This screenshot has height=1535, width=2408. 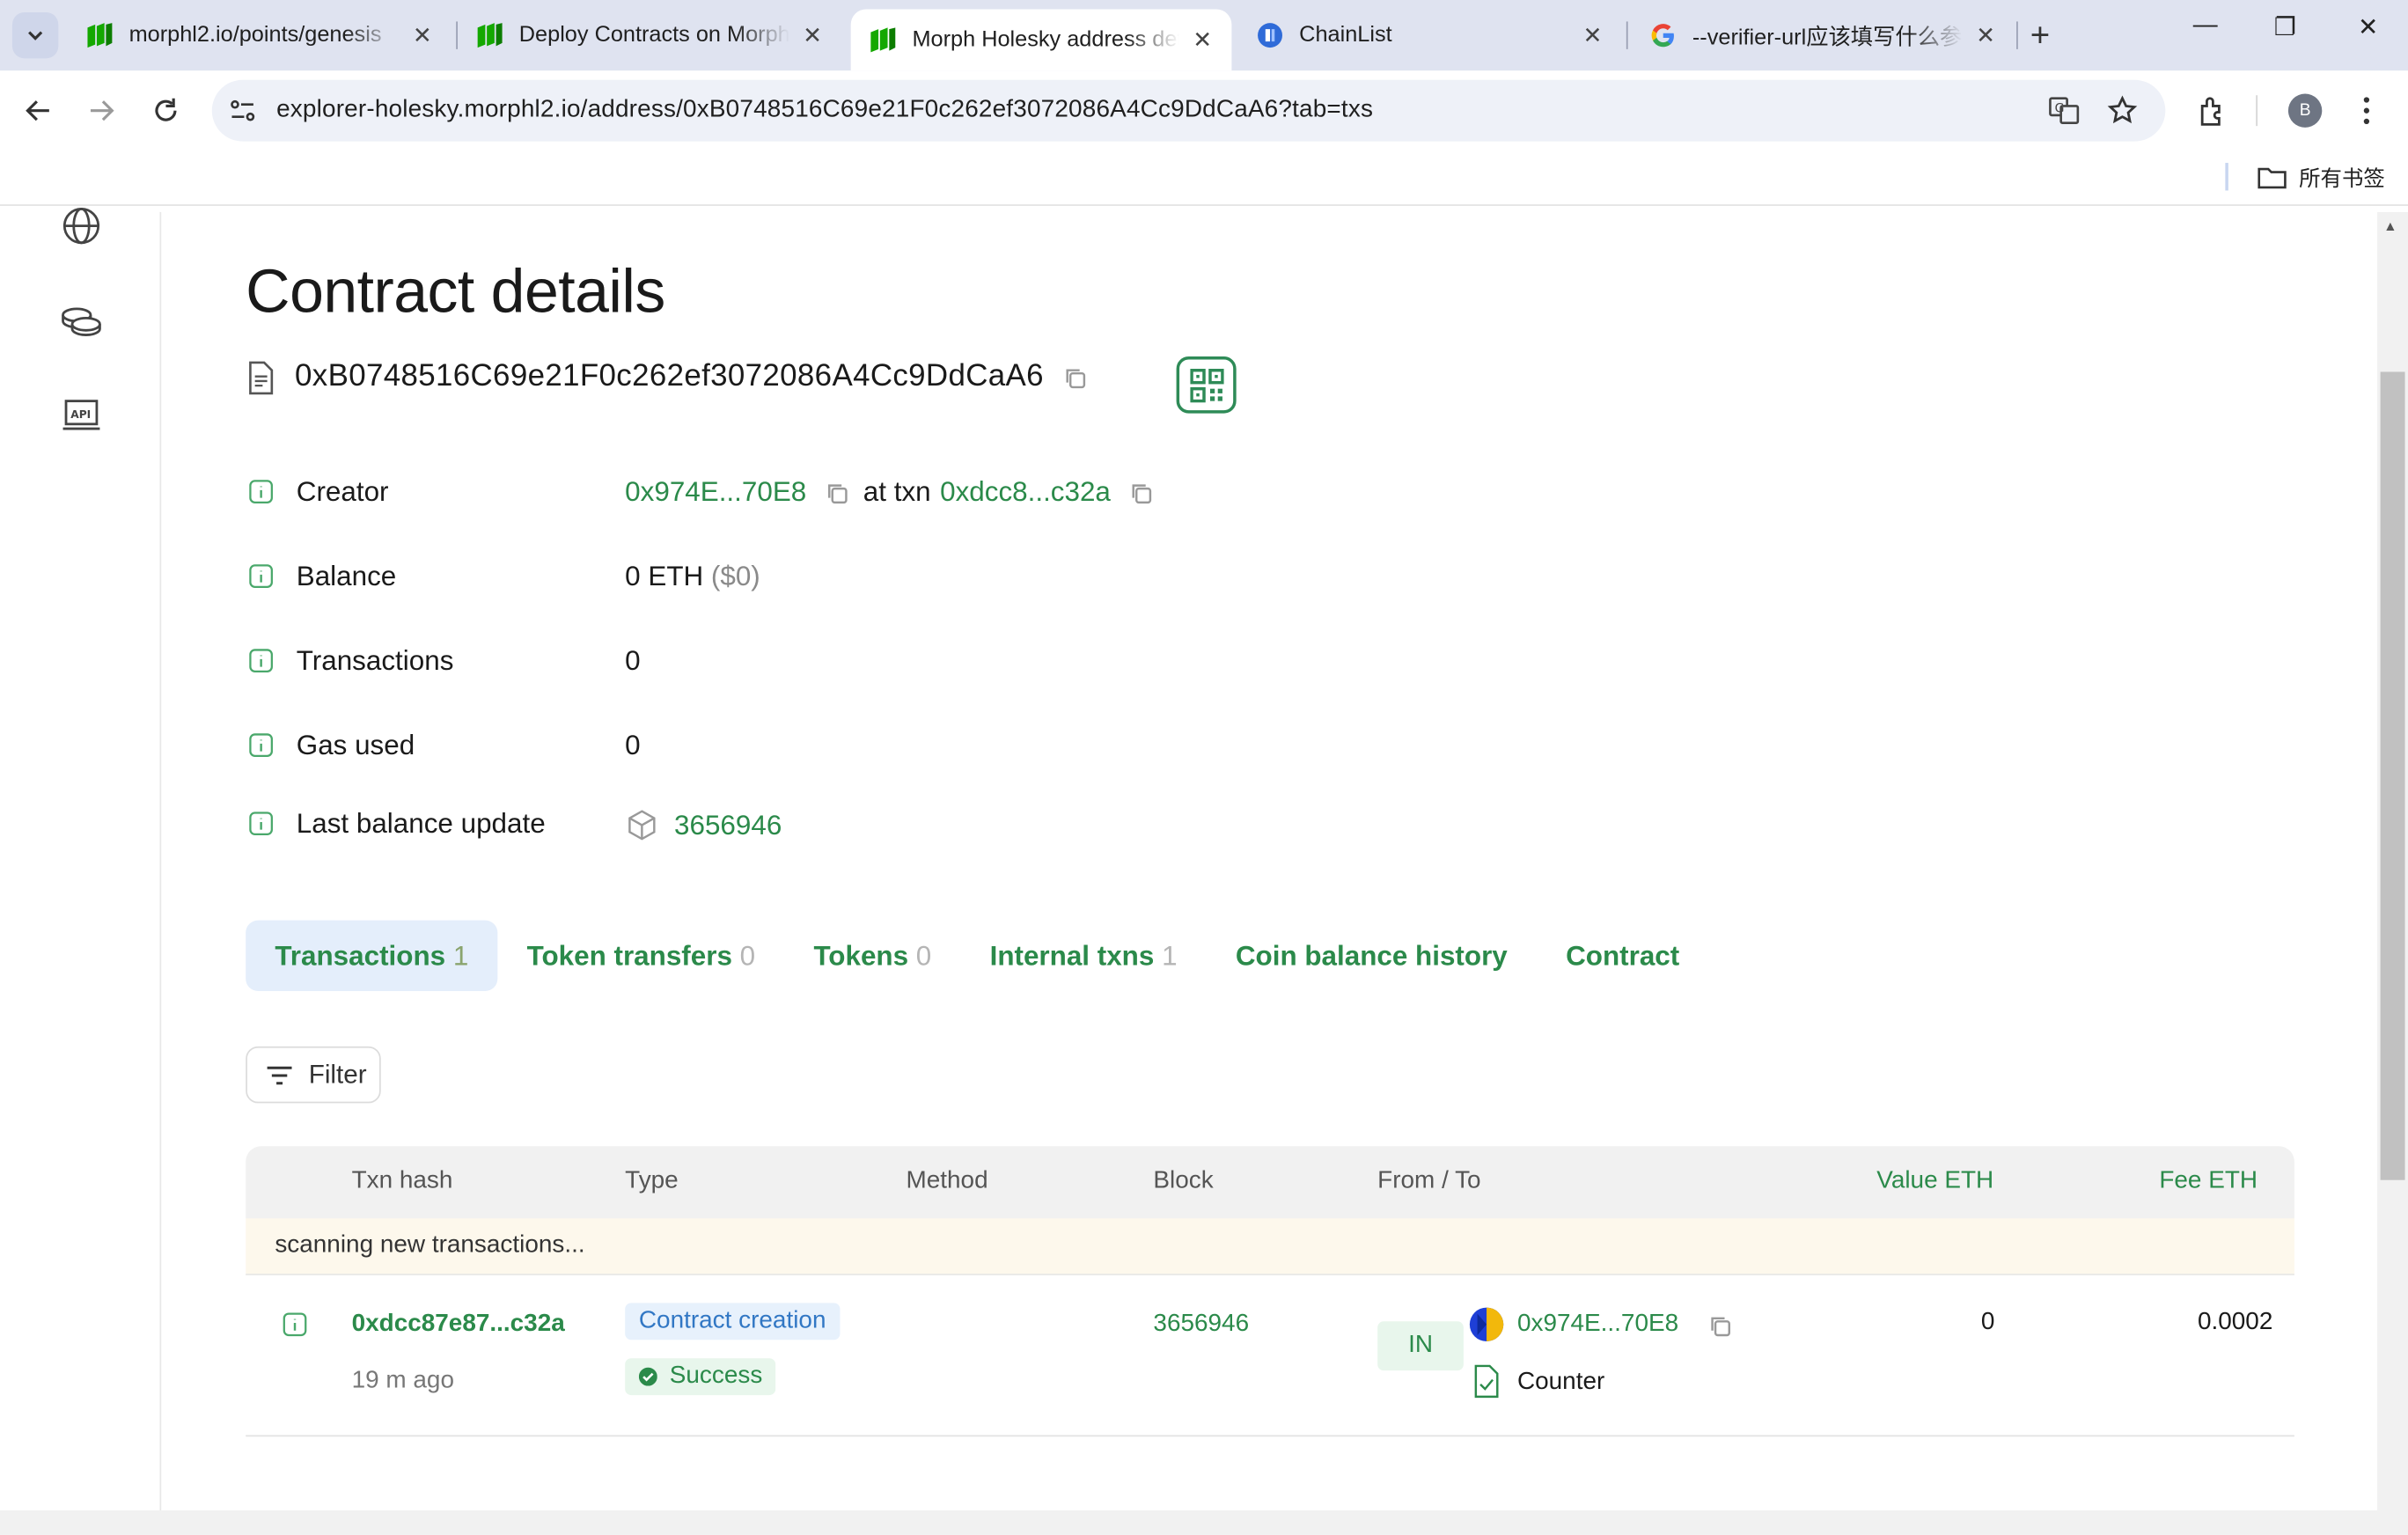 I want to click on filter-button: Filter, so click(x=313, y=1075).